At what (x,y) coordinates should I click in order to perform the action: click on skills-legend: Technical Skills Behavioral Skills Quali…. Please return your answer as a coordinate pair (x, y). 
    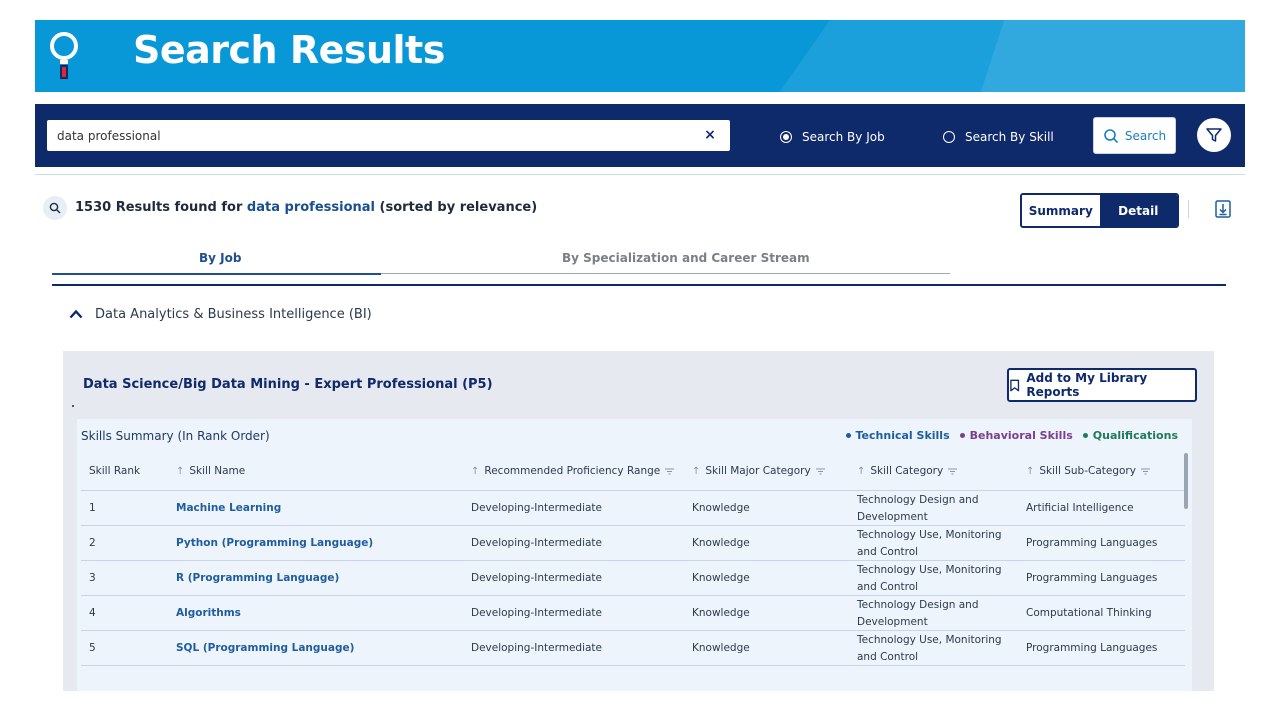
    Looking at the image, I should click on (1011, 435).